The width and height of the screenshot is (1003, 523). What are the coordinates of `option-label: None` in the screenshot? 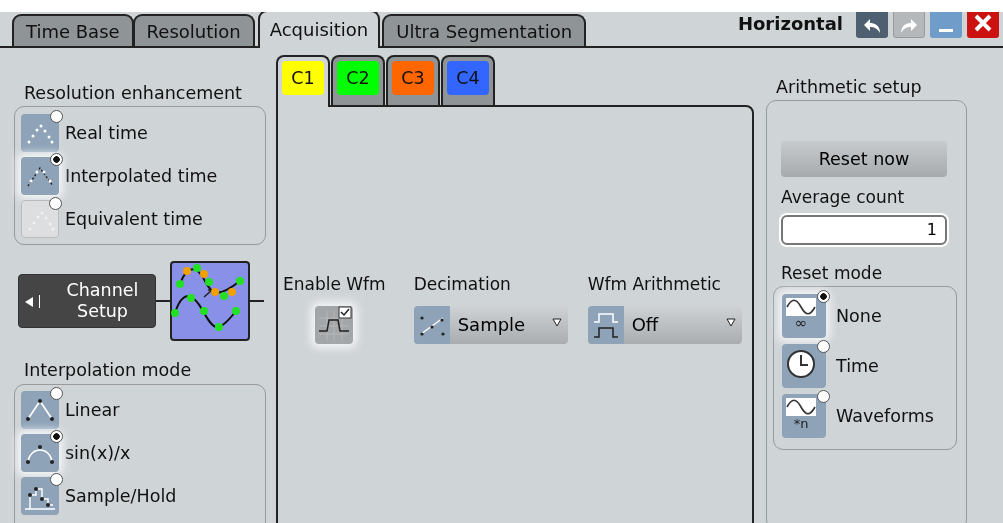 It's located at (859, 316).